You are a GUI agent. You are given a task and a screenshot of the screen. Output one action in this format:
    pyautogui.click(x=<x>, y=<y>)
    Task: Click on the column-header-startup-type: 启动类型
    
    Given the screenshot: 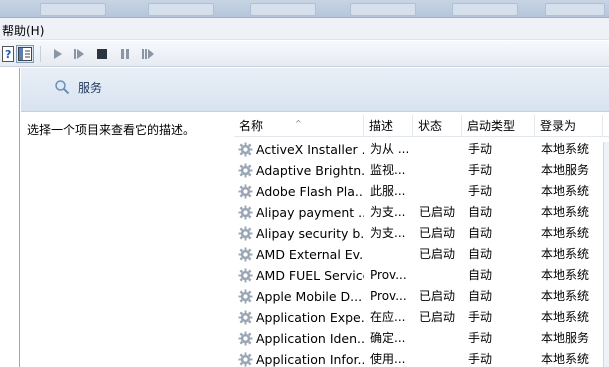 What is the action you would take?
    pyautogui.click(x=498, y=126)
    